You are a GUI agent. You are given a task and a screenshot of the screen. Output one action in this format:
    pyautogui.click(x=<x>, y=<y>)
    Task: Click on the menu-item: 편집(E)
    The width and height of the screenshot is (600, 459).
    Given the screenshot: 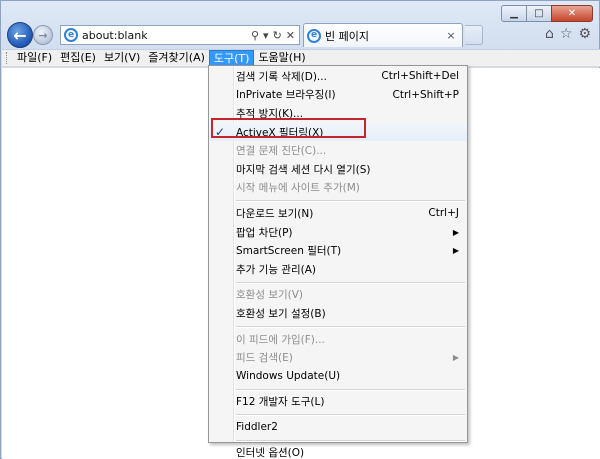 What is the action you would take?
    pyautogui.click(x=78, y=58)
    